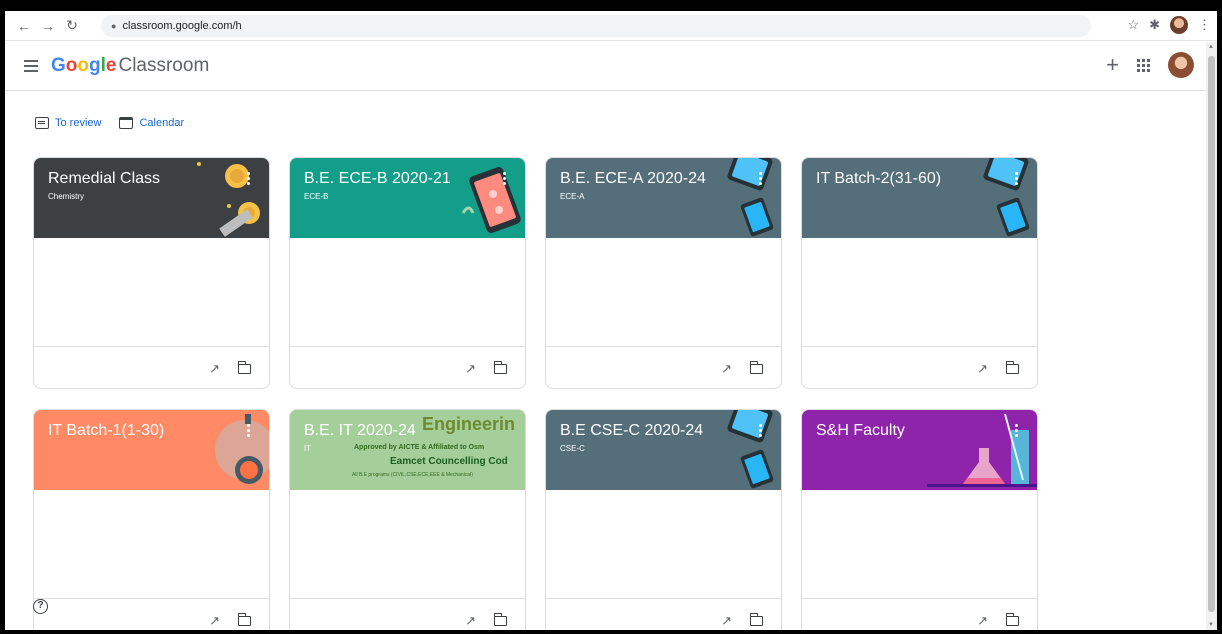 The image size is (1222, 634). What do you see at coordinates (1204, 25) in the screenshot?
I see `browser-menu-icon: ⋮` at bounding box center [1204, 25].